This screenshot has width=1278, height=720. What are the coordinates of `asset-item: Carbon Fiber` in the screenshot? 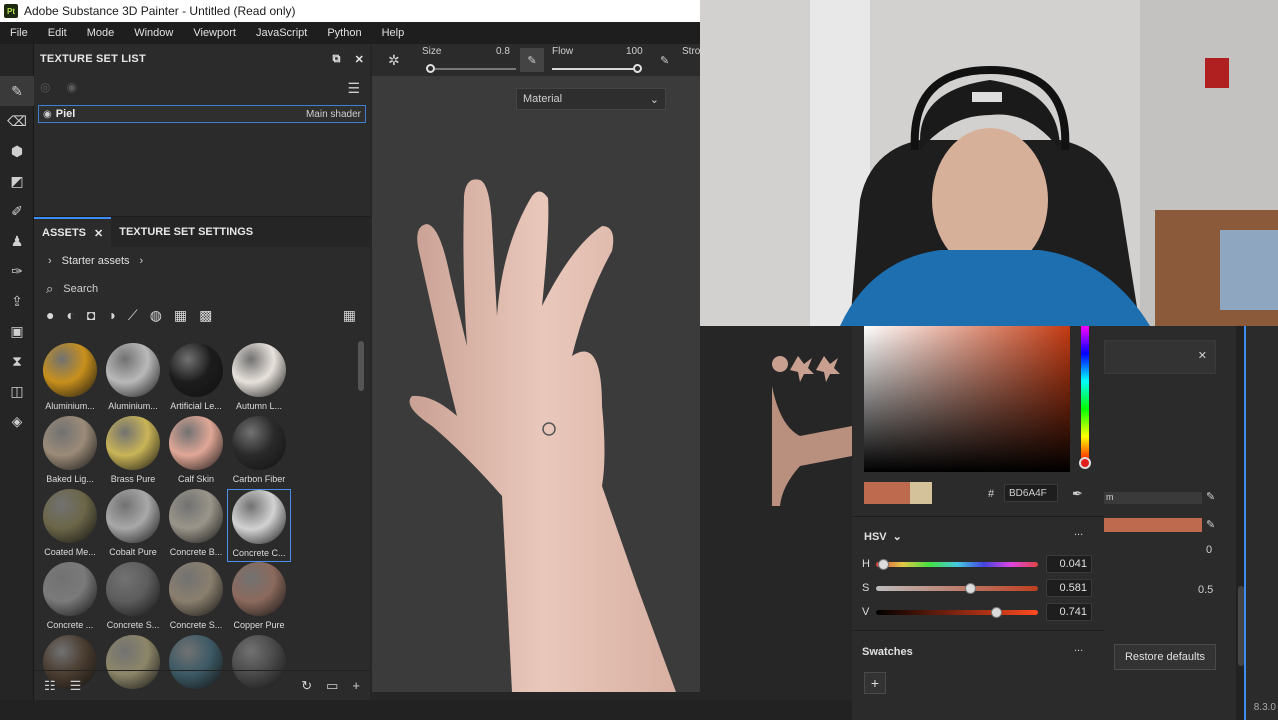 It's located at (259, 452).